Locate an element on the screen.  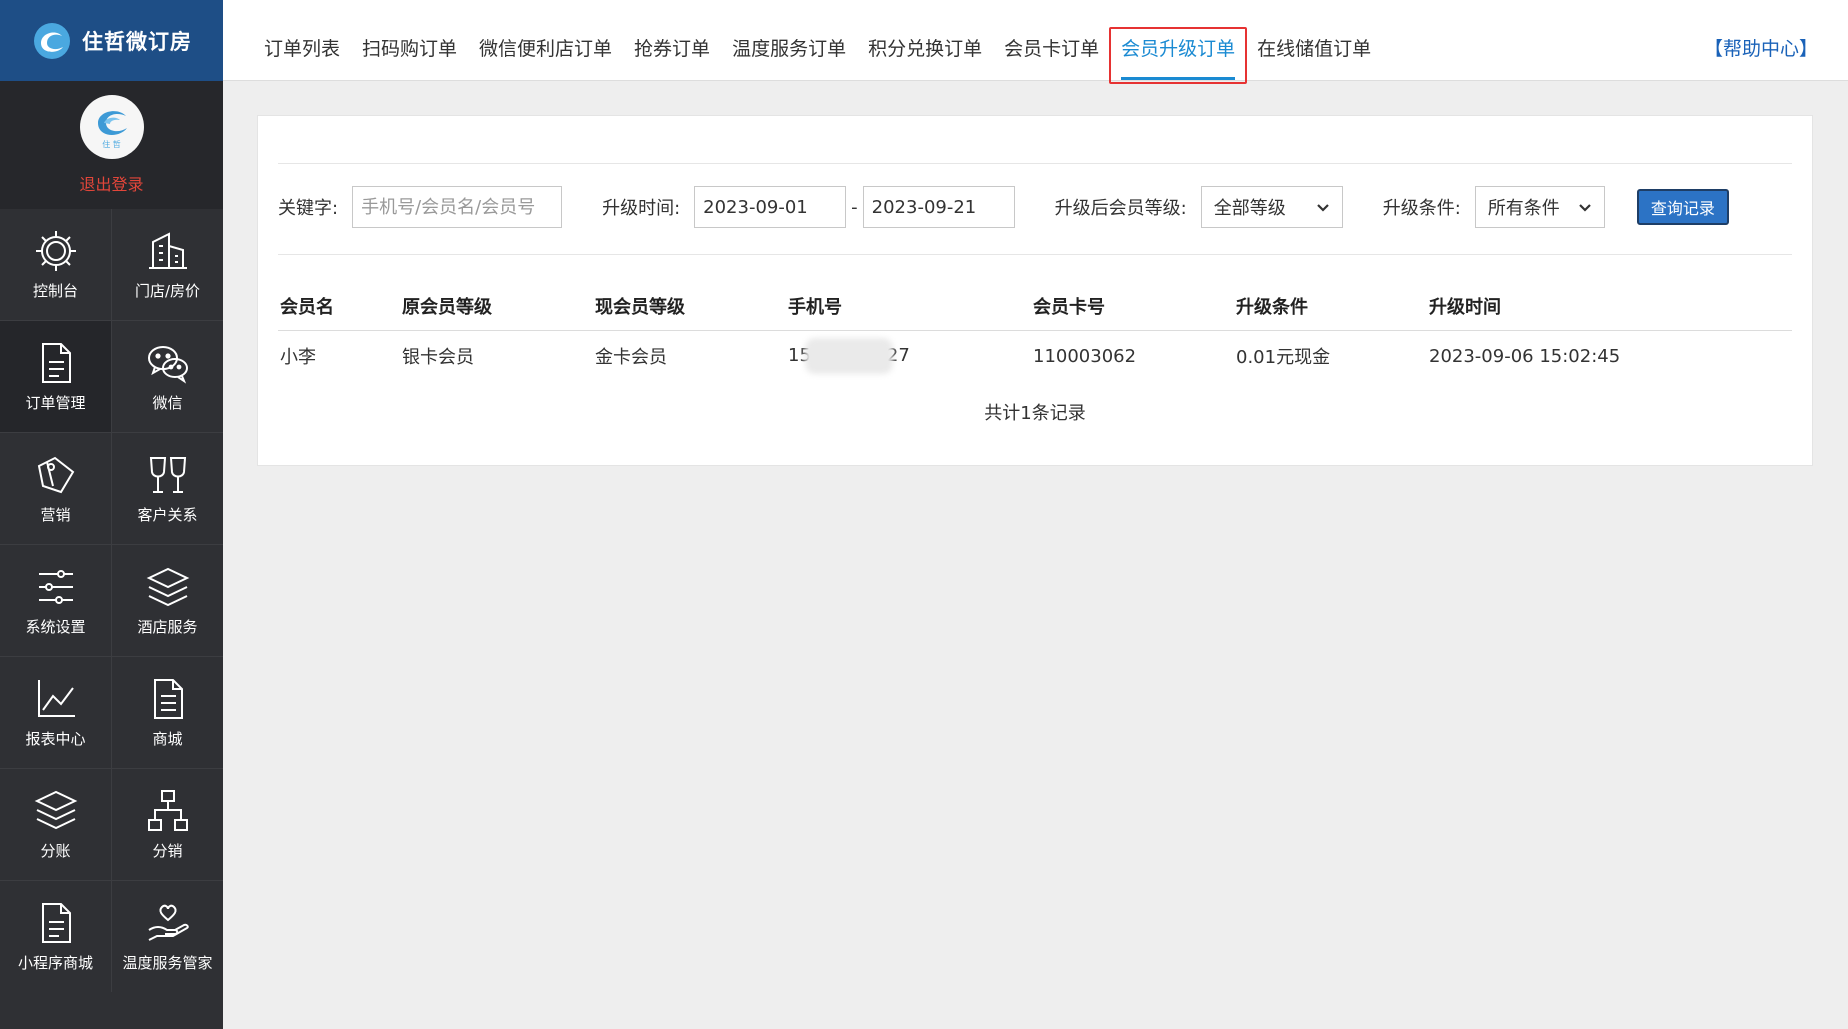
header-card-no: 会员卡号 is located at coordinates (1069, 307).